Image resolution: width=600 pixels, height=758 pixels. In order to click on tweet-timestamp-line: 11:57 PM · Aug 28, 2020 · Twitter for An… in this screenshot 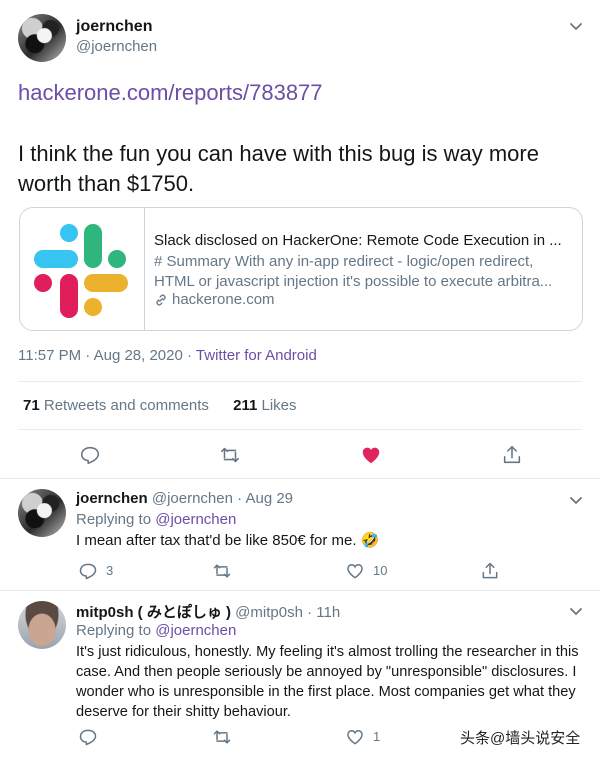, I will do `click(167, 355)`.